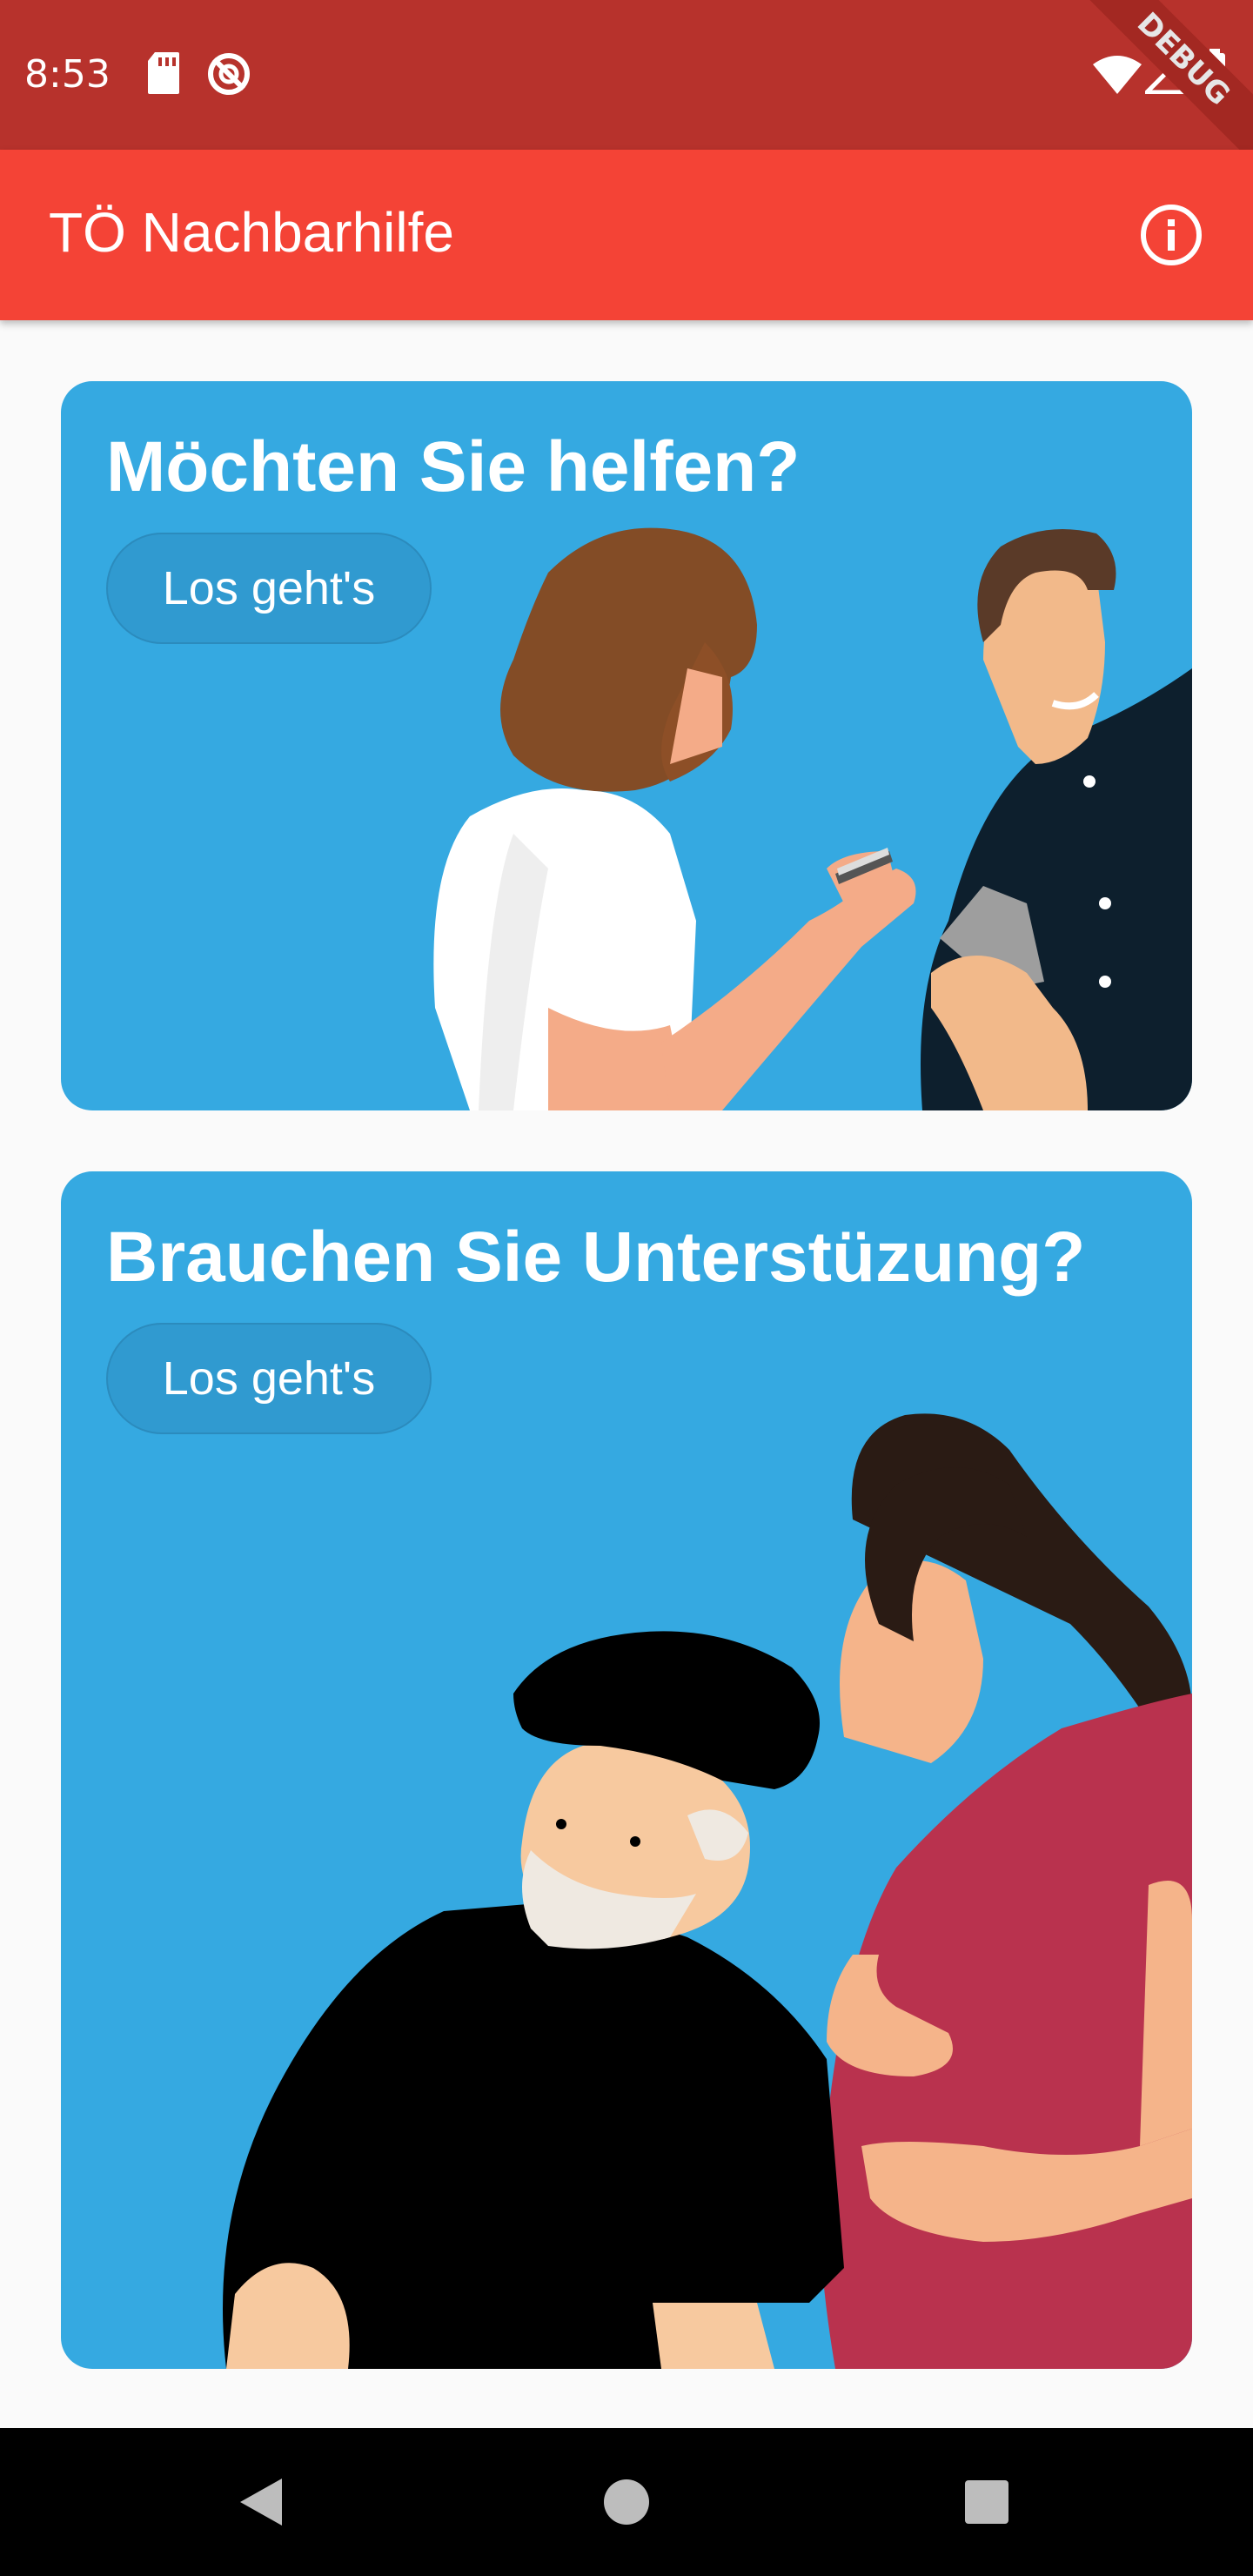  I want to click on status-bar: 8:53 DEBUG, so click(626, 84).